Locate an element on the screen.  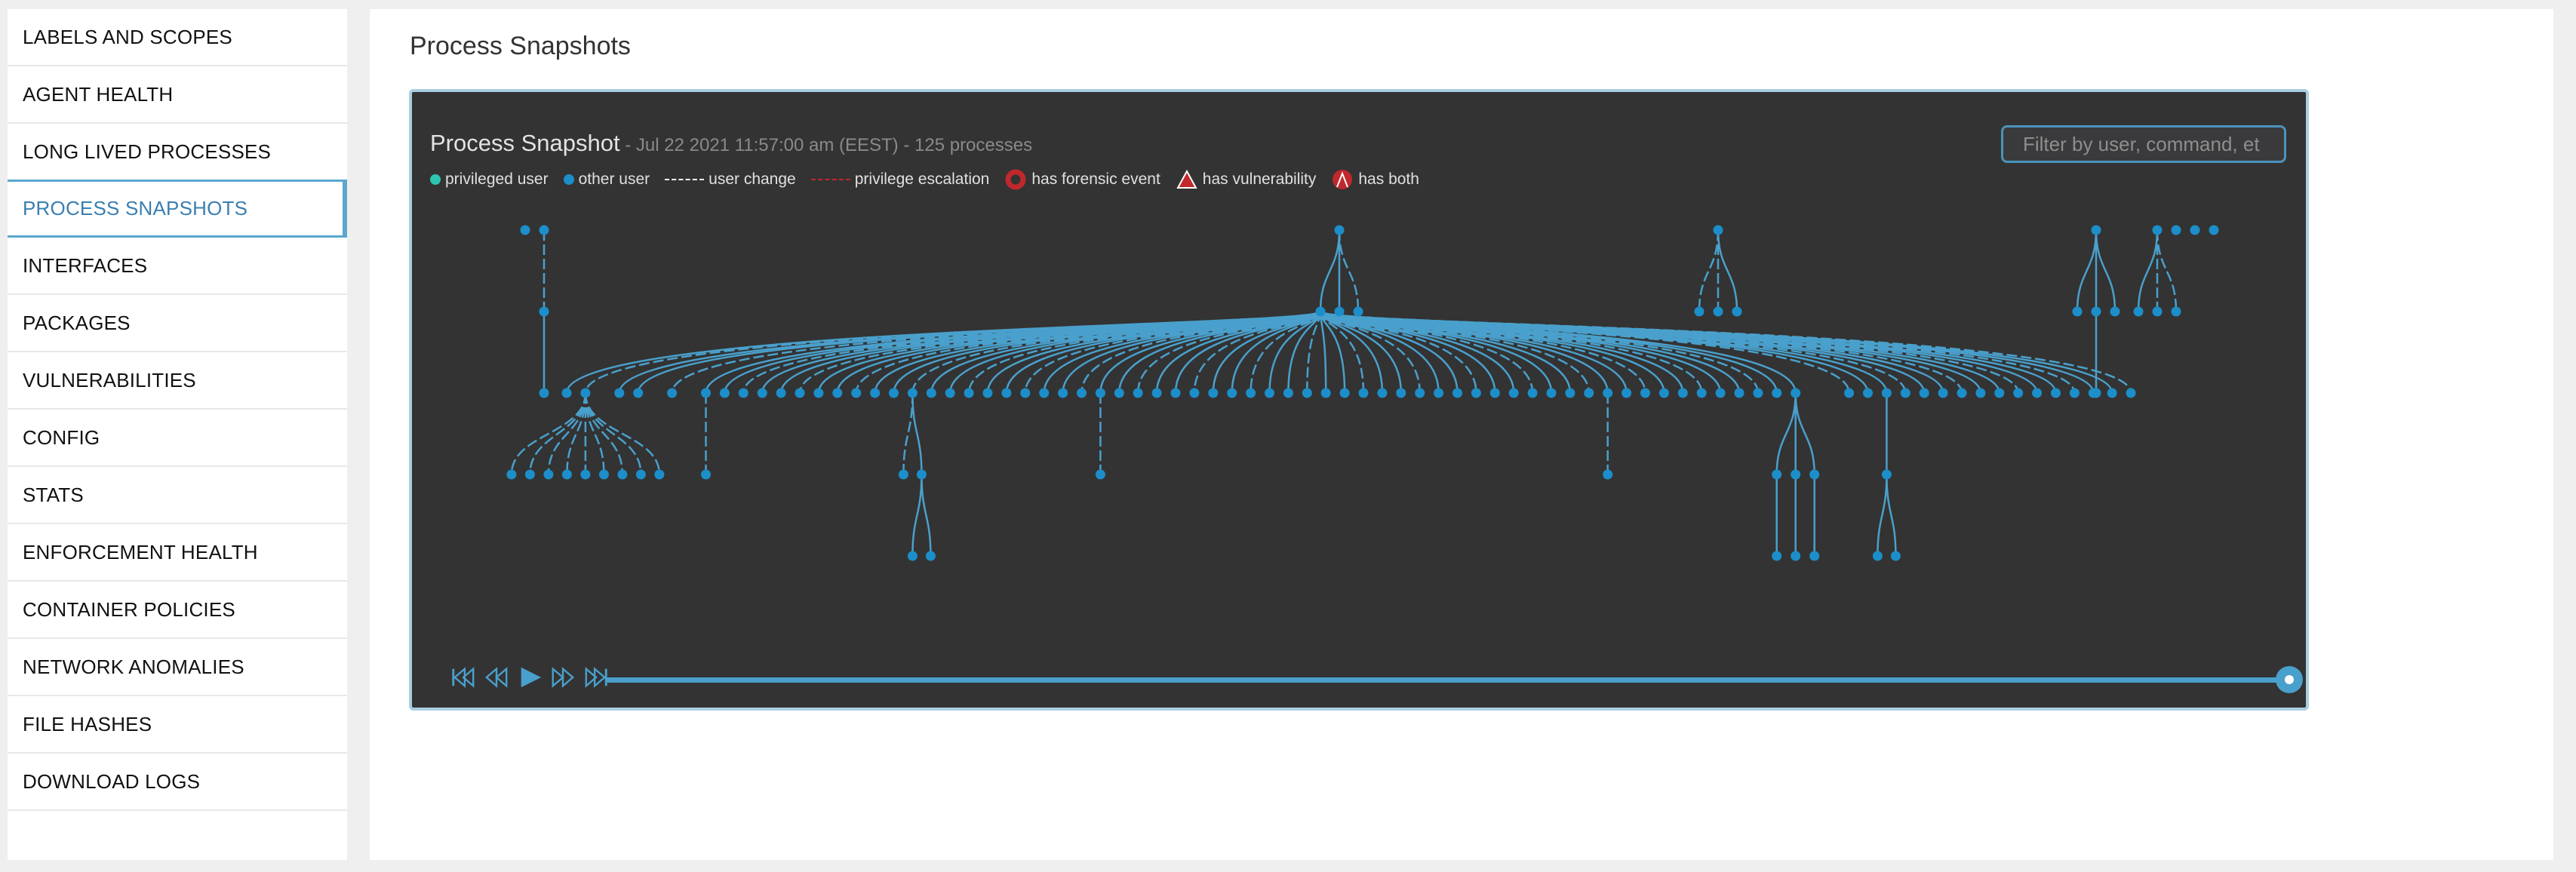
sidebar-item-network-anomalies: NETWORK ANOMALIES is located at coordinates (177, 667).